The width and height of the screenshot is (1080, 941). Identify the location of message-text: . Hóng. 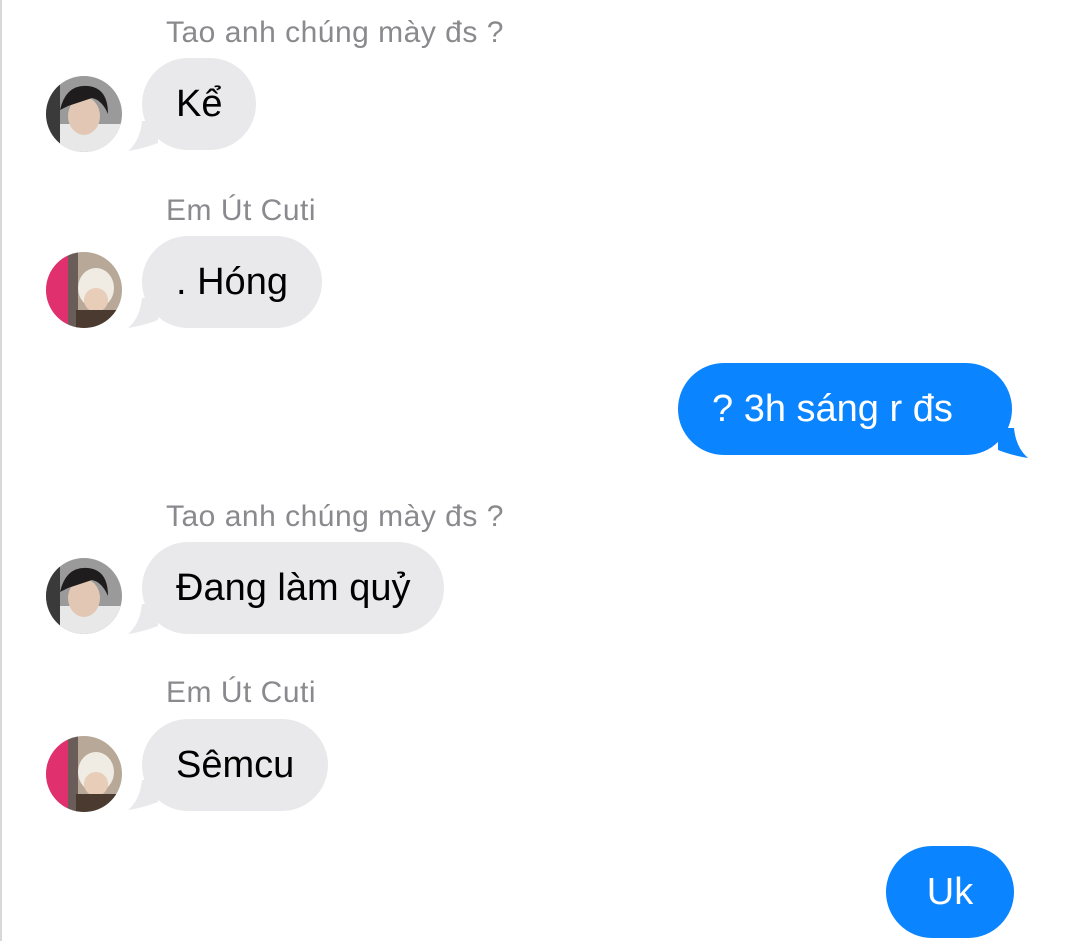
(232, 281).